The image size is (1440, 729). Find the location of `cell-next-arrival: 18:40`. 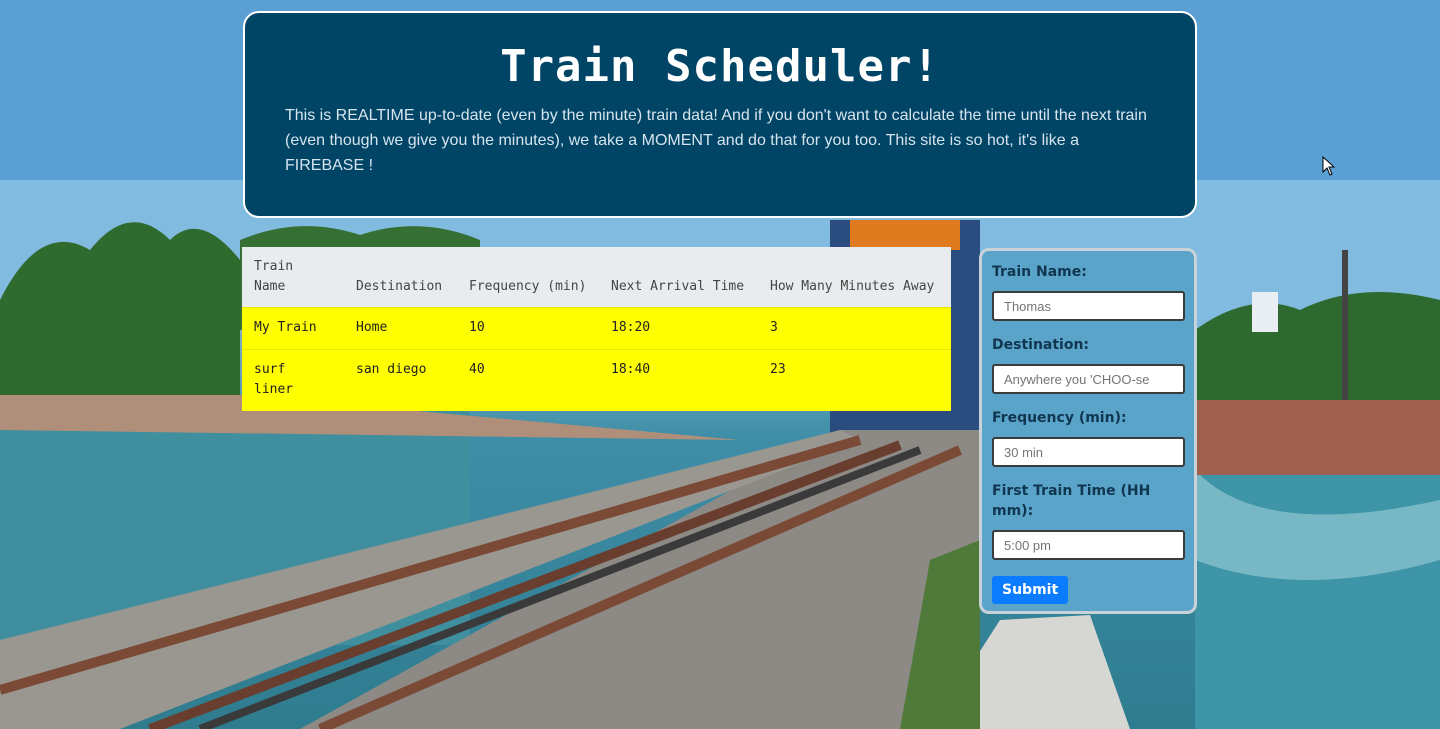

cell-next-arrival: 18:40 is located at coordinates (678, 380).